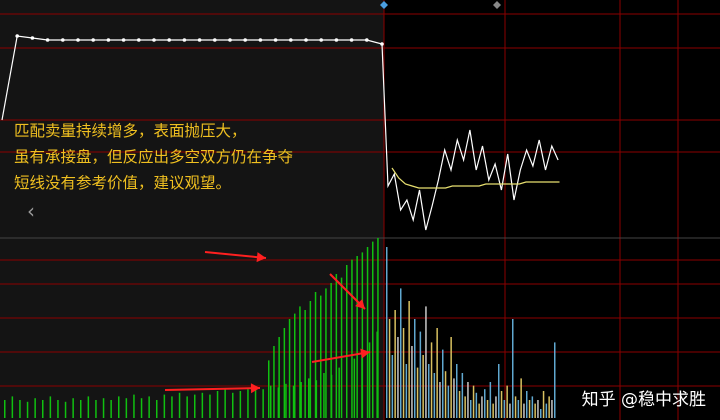 The image size is (720, 420). What do you see at coordinates (31, 211) in the screenshot?
I see `chevron-left-icon: ‹` at bounding box center [31, 211].